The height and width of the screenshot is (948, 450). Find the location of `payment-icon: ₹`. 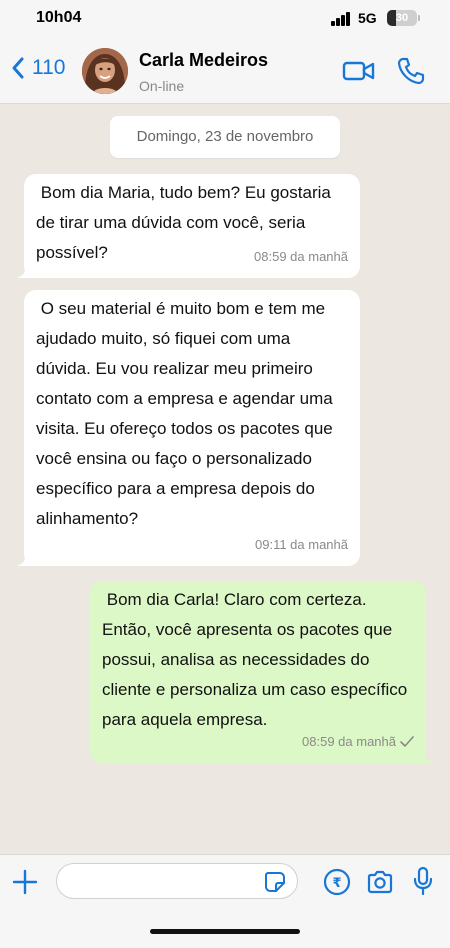

payment-icon: ₹ is located at coordinates (337, 882).